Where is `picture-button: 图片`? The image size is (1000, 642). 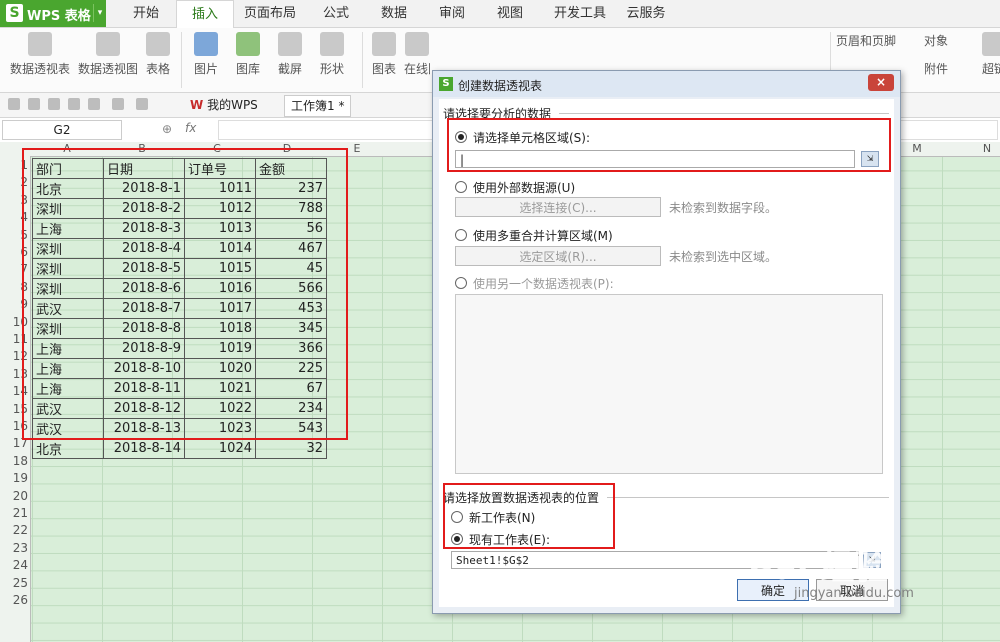
picture-button: 图片 is located at coordinates (206, 54).